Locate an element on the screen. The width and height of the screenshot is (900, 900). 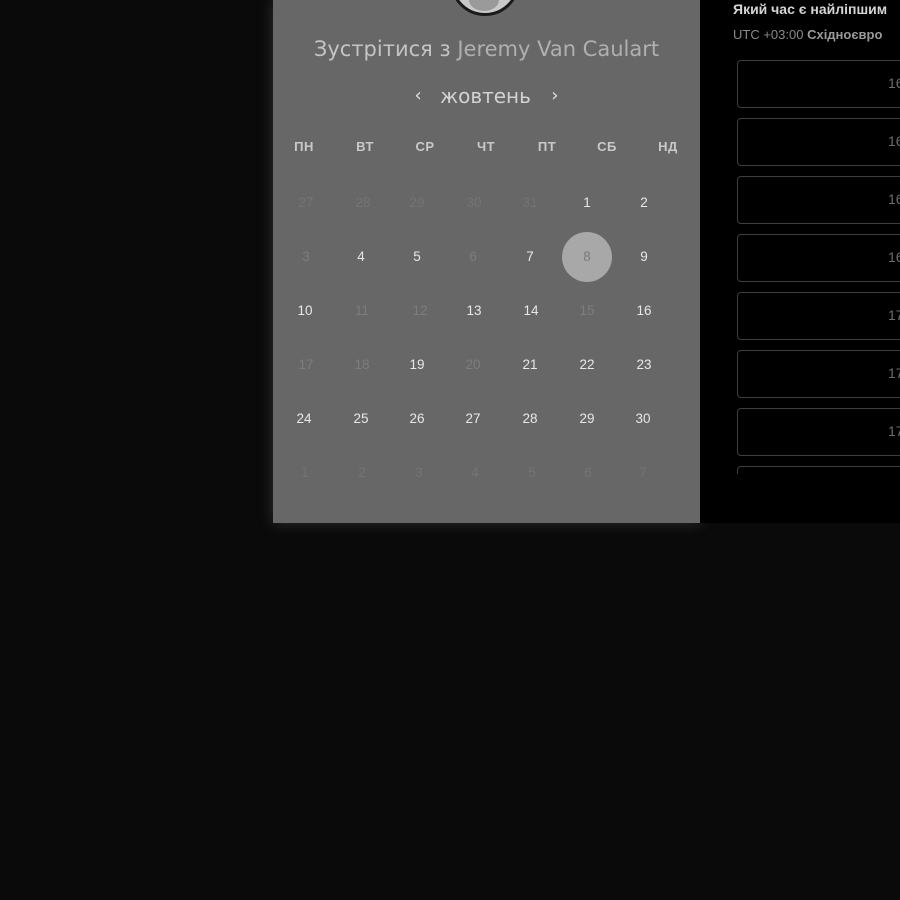
calendar-day: 27 is located at coordinates (473, 419).